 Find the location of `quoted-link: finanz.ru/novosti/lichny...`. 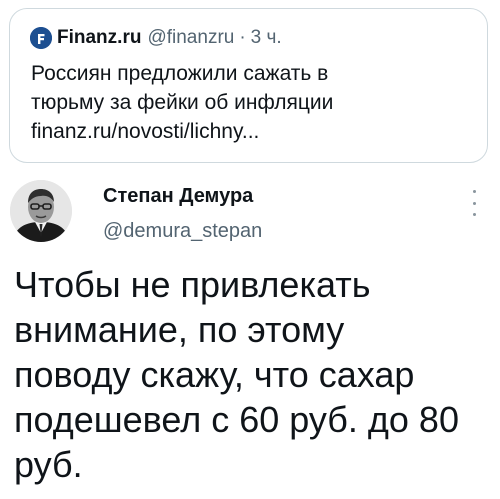

quoted-link: finanz.ru/novosti/lichny... is located at coordinates (251, 131).